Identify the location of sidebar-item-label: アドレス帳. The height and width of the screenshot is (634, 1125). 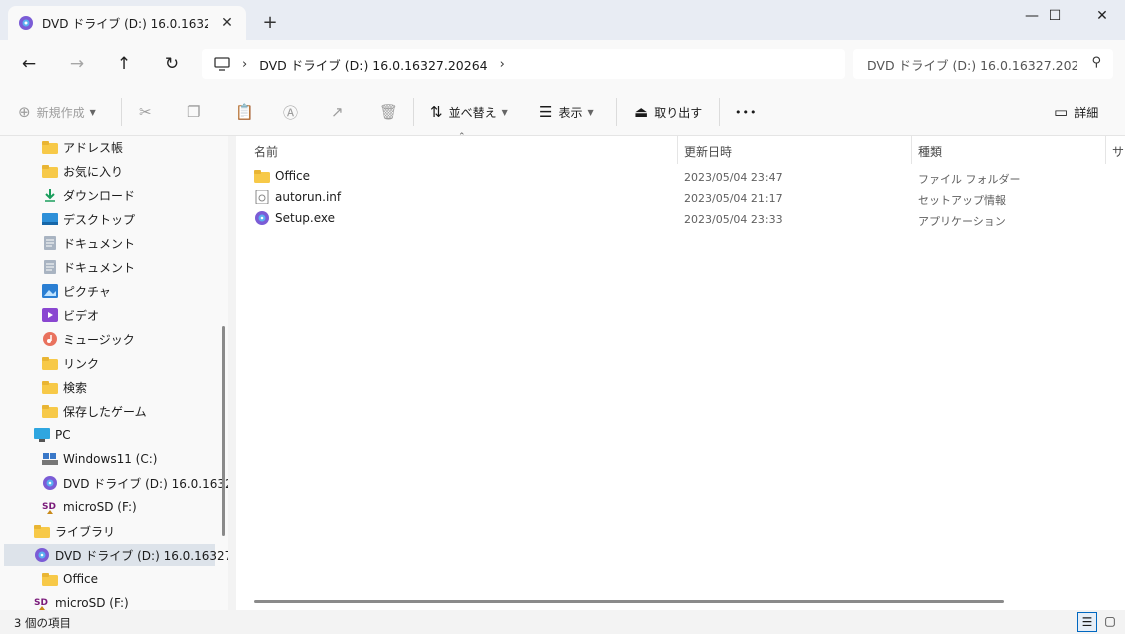
(93, 147).